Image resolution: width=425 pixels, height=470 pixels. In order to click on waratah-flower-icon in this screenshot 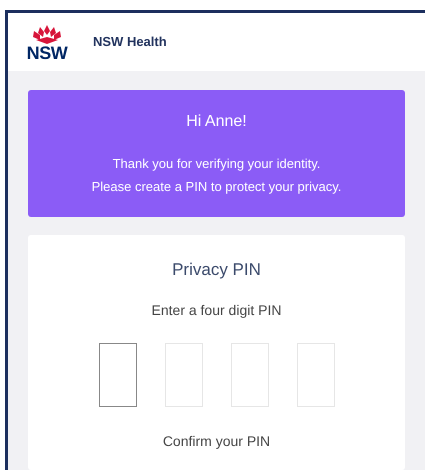, I will do `click(47, 34)`.